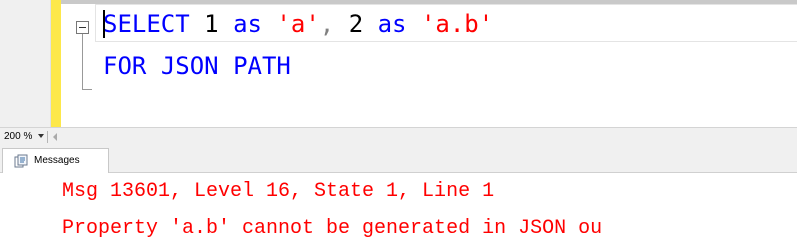  I want to click on results-tab-strip: Messages, so click(398, 159).